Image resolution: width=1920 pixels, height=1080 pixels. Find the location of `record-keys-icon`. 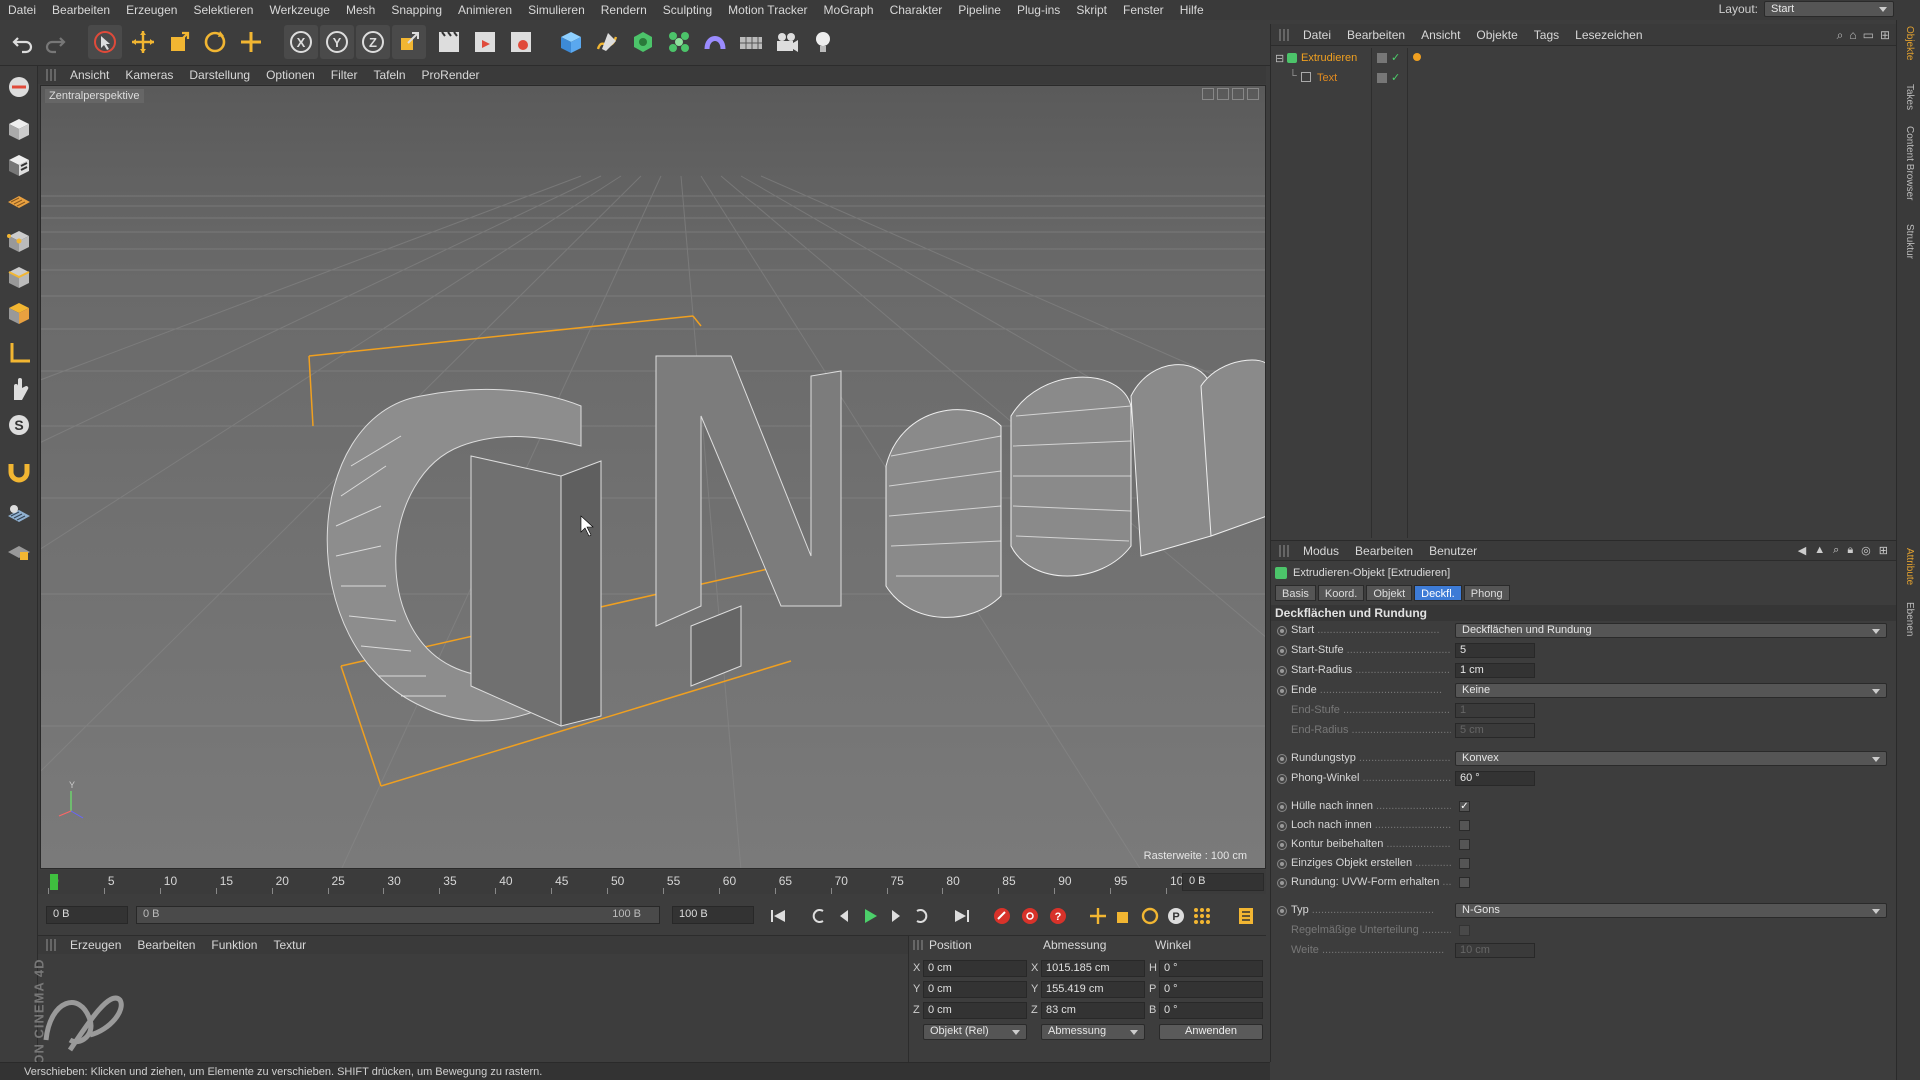

record-keys-icon is located at coordinates (1002, 916).